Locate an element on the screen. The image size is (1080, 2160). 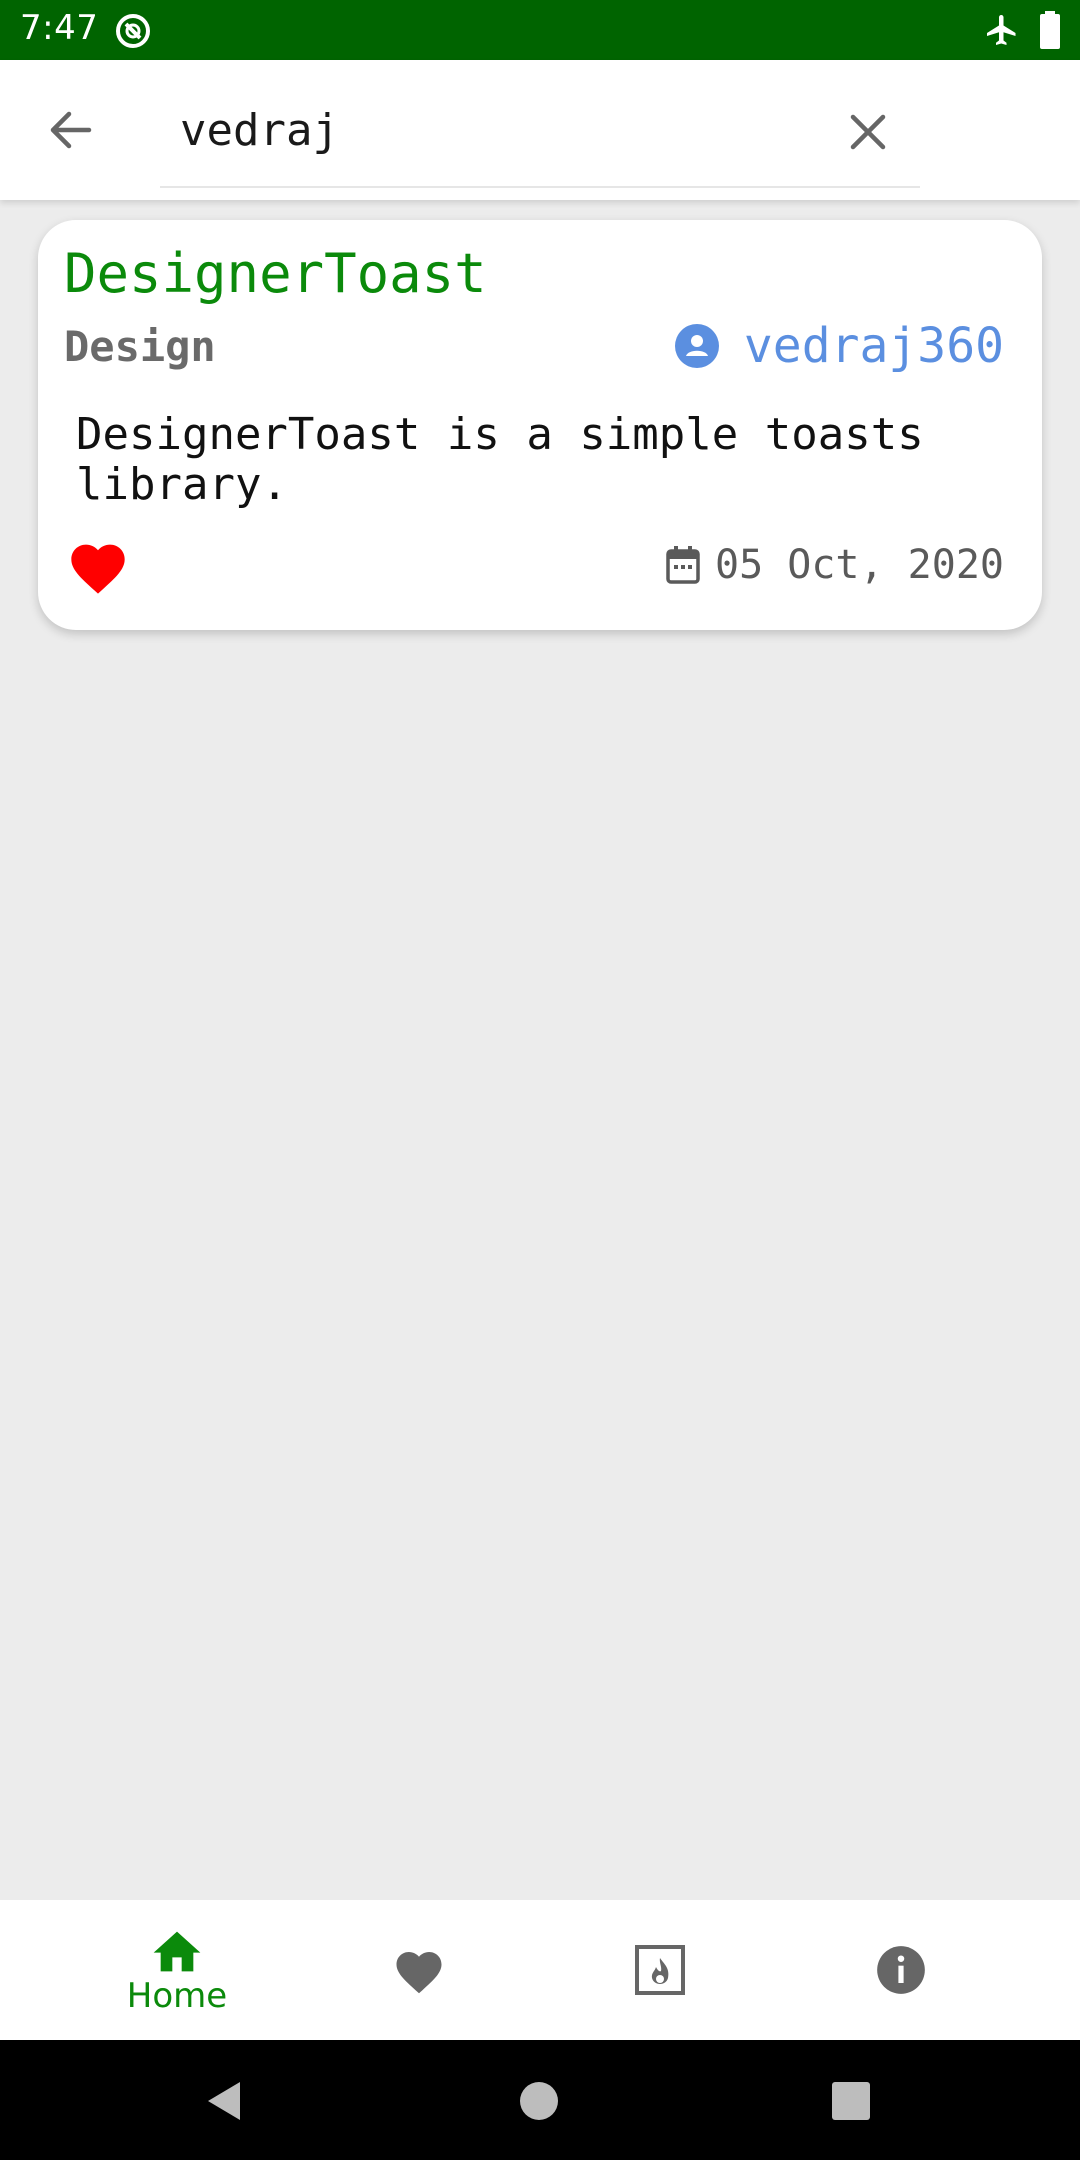
search-toolbar is located at coordinates (540, 130).